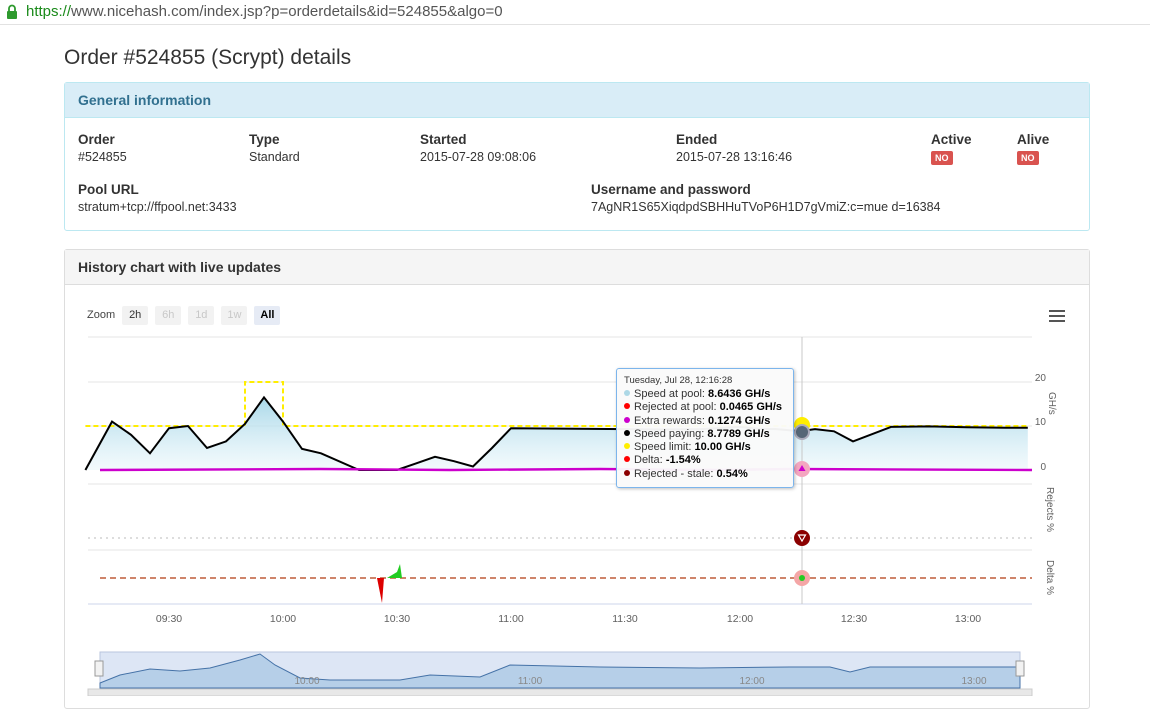 The width and height of the screenshot is (1150, 709). What do you see at coordinates (264, 139) in the screenshot?
I see `type-label: Type` at bounding box center [264, 139].